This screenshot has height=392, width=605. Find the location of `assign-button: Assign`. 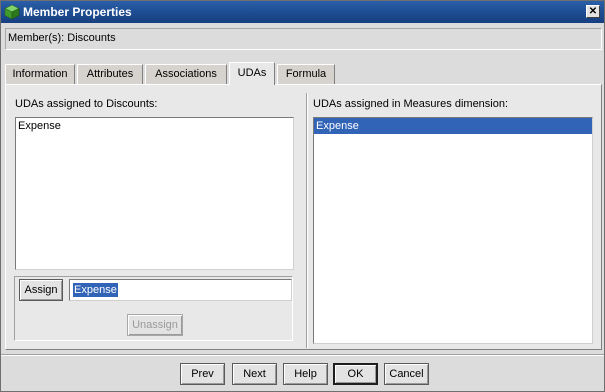

assign-button: Assign is located at coordinates (41, 290).